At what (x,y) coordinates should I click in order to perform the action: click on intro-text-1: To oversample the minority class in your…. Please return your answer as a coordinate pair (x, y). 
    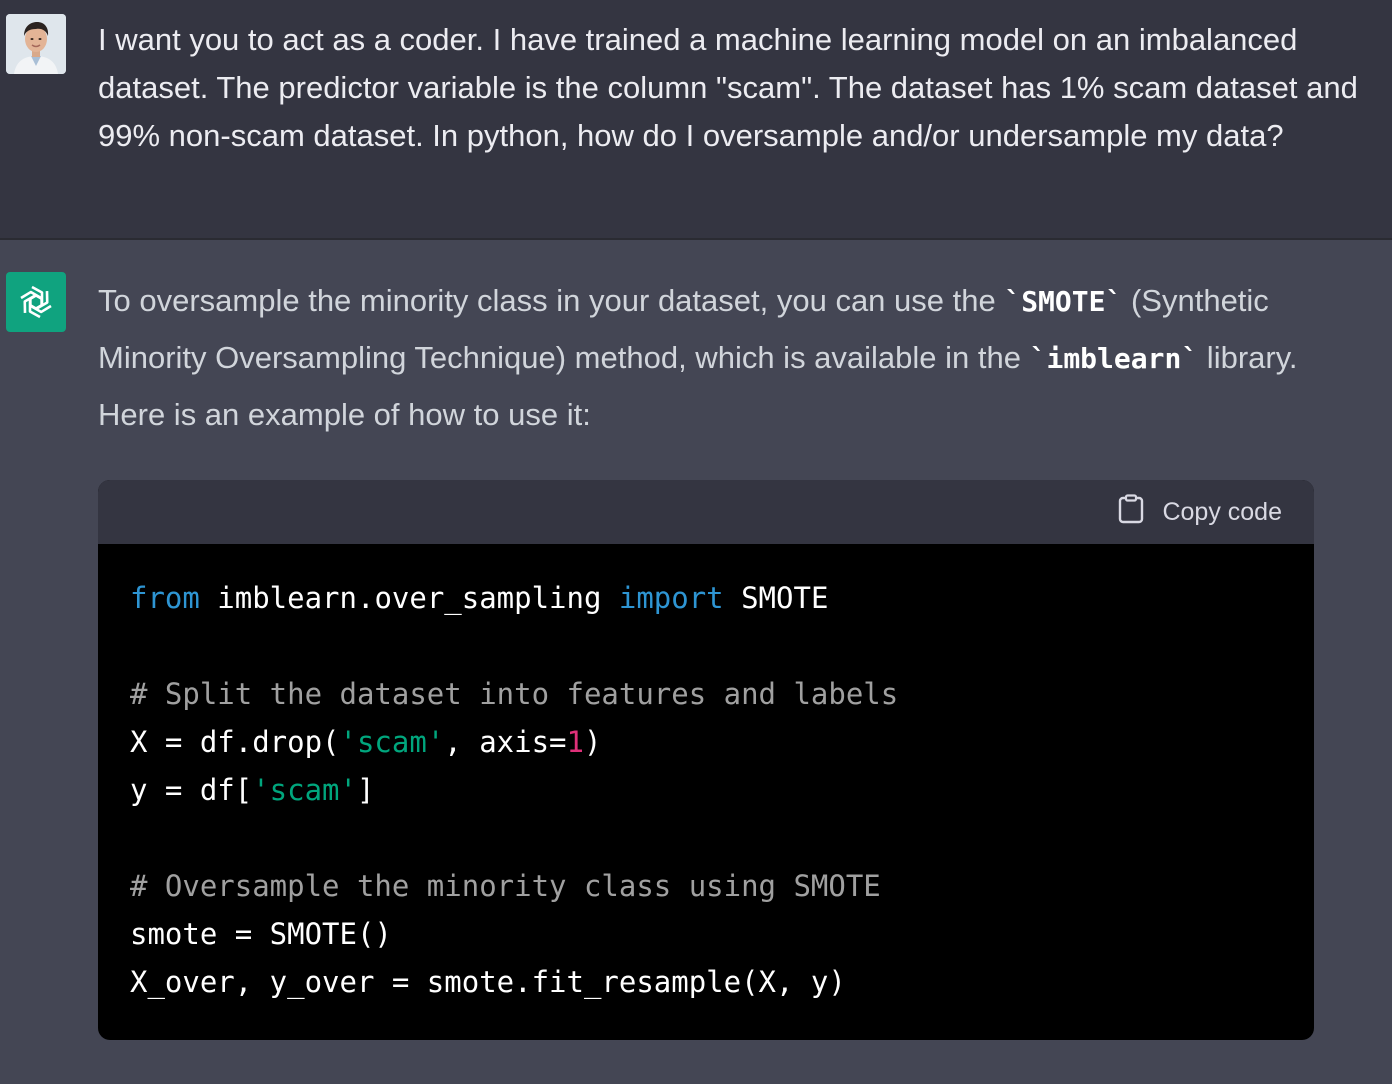
    Looking at the image, I should click on (551, 300).